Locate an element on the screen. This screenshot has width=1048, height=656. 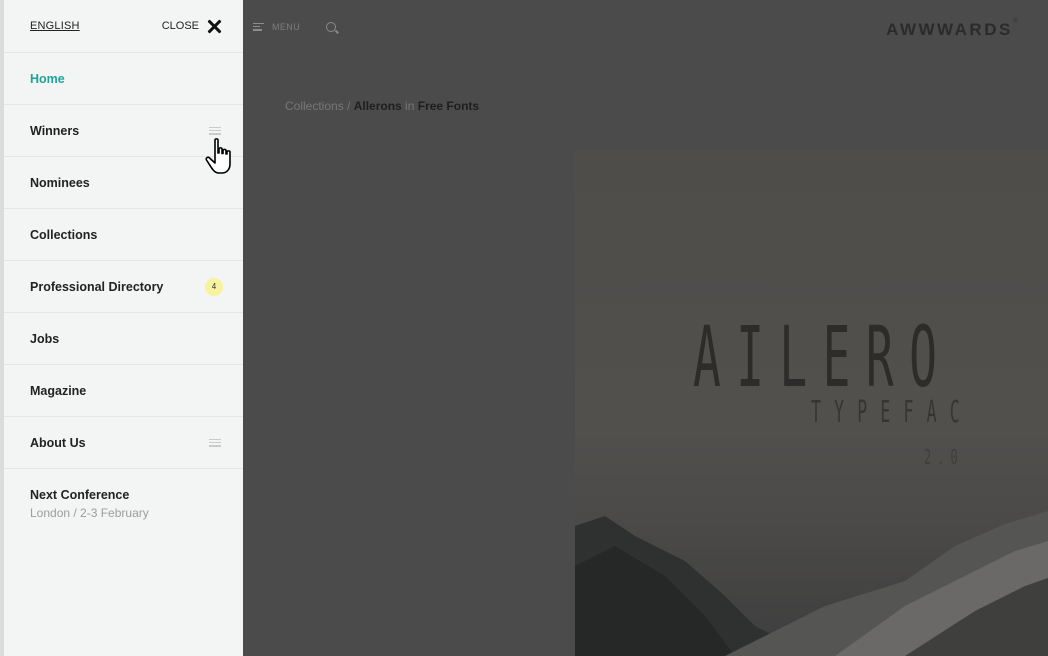
close-button: CLOSE is located at coordinates (191, 26).